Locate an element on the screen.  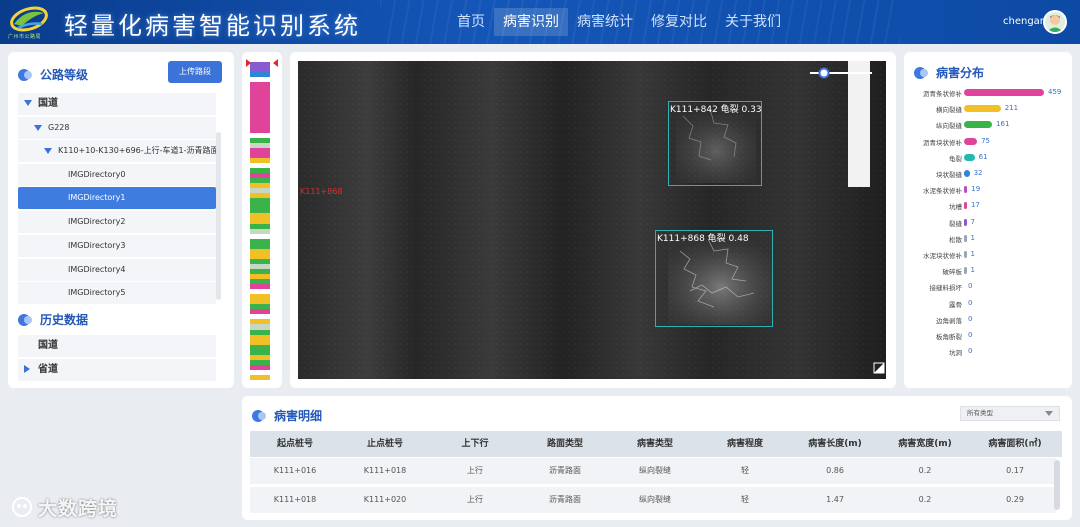
nav-home: 首页 is located at coordinates (471, 22).